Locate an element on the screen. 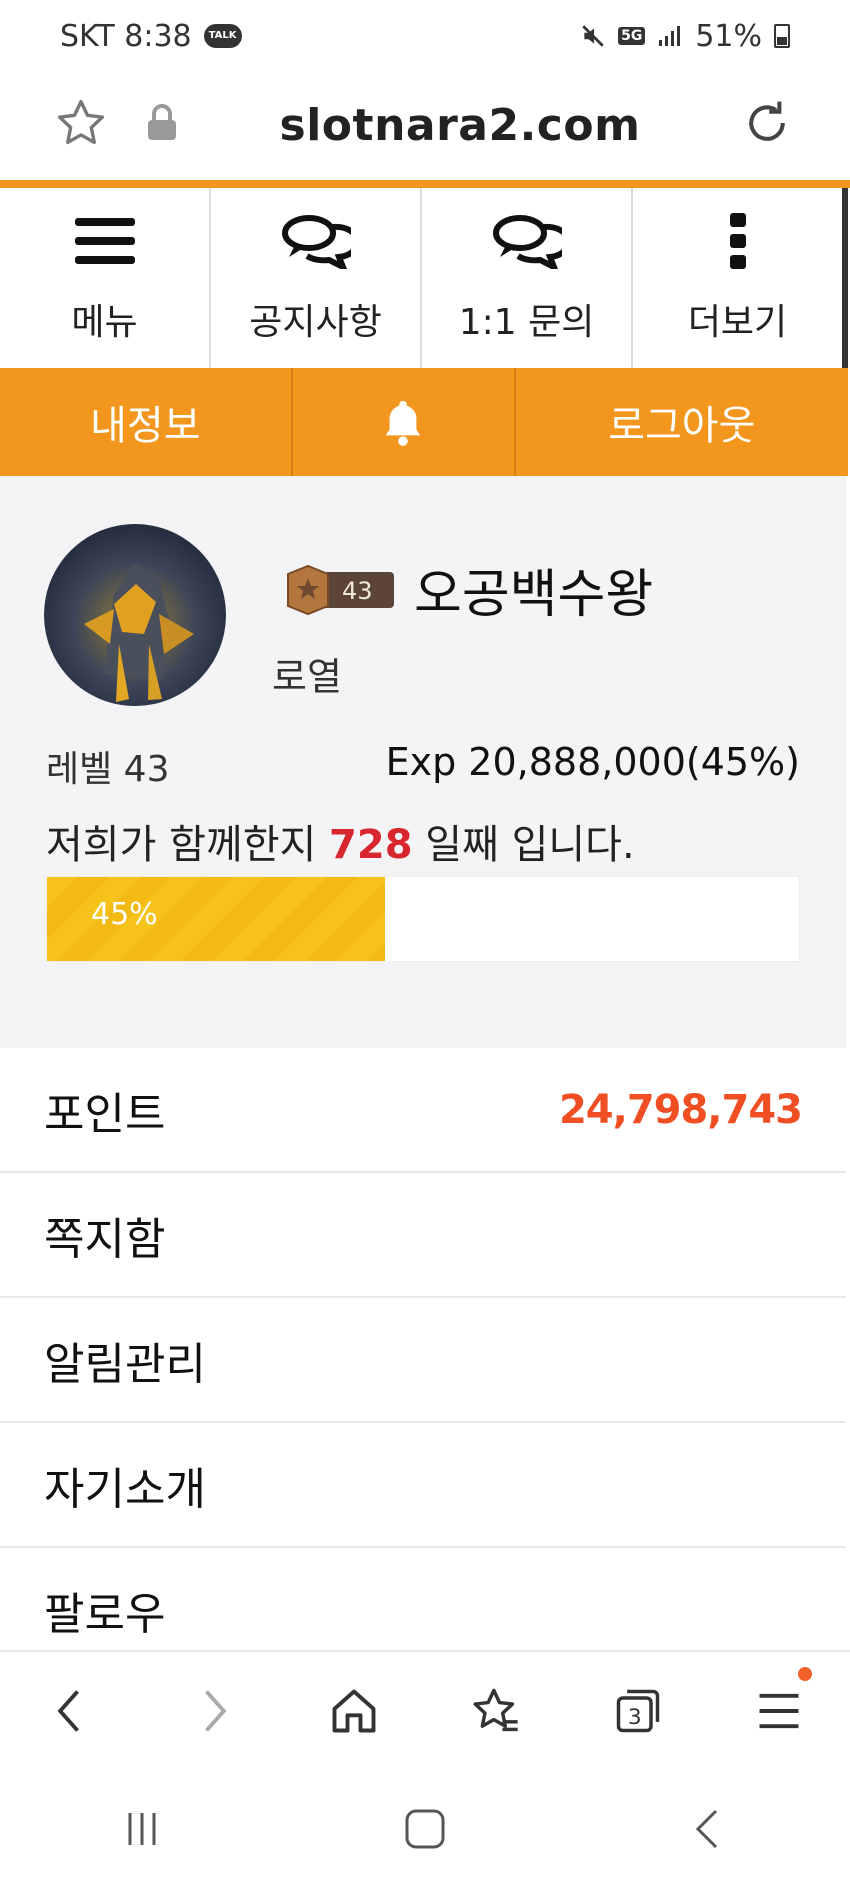 The height and width of the screenshot is (1889, 850). back-chevron-icon is located at coordinates (707, 1828).